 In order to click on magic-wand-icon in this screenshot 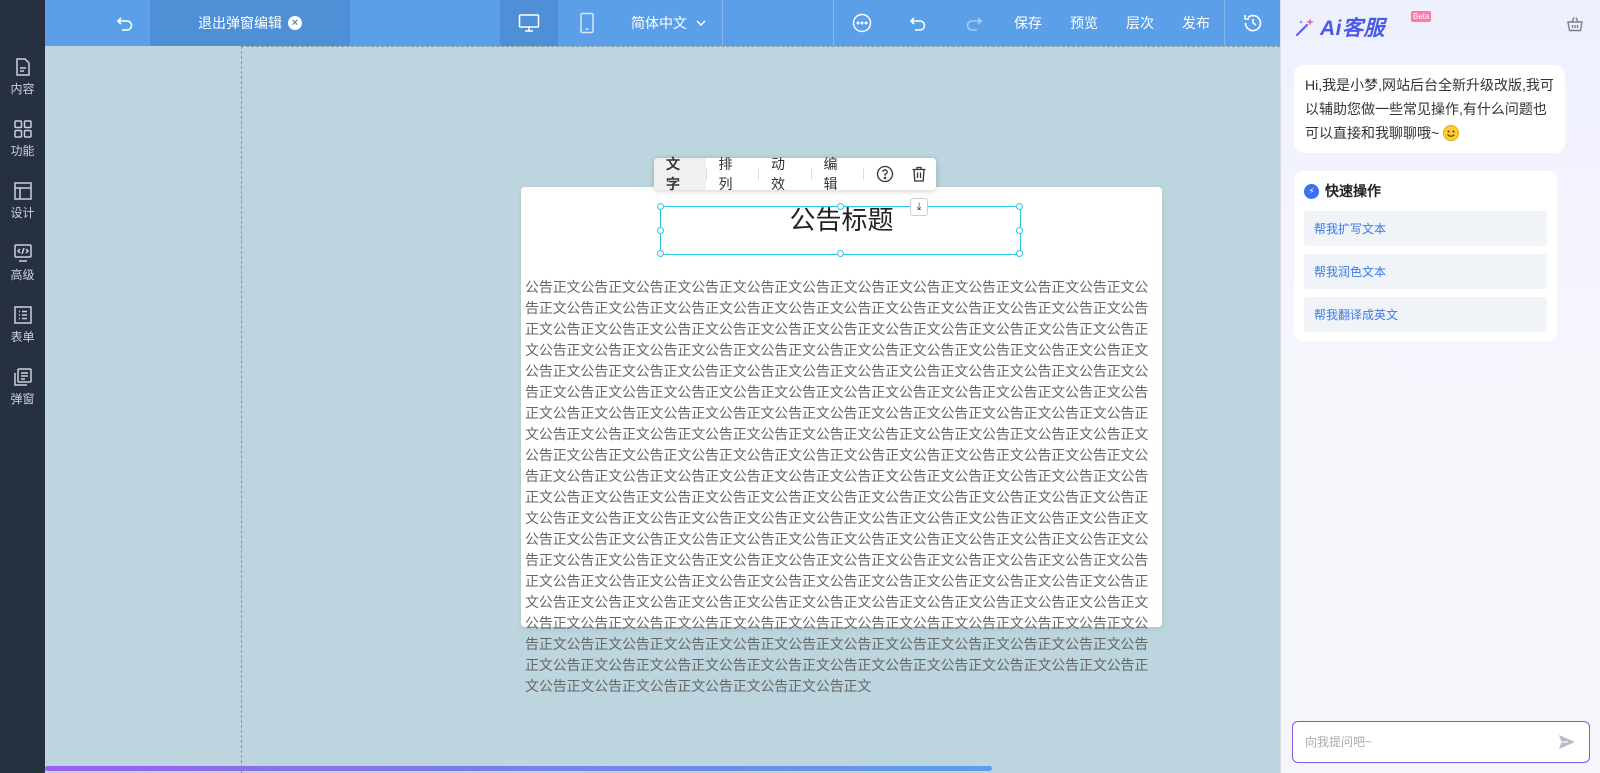, I will do `click(1304, 27)`.